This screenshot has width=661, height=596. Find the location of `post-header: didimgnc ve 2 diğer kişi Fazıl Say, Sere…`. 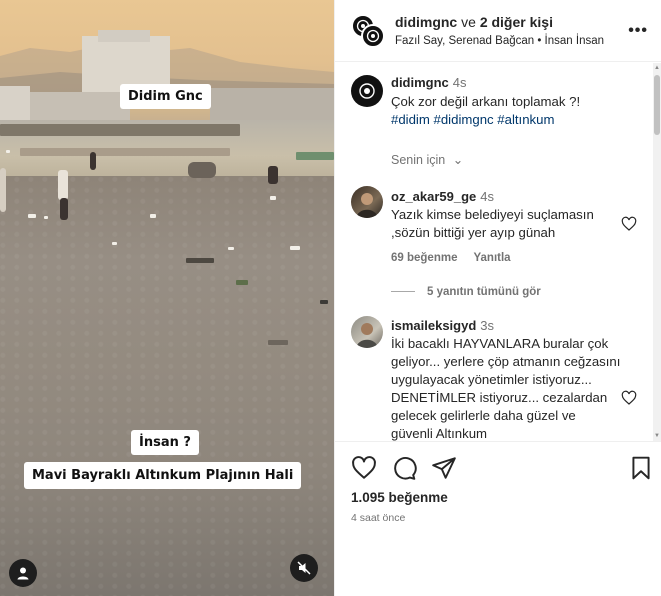

post-header: didimgnc ve 2 diğer kişi Fazıl Say, Sere… is located at coordinates (498, 31).